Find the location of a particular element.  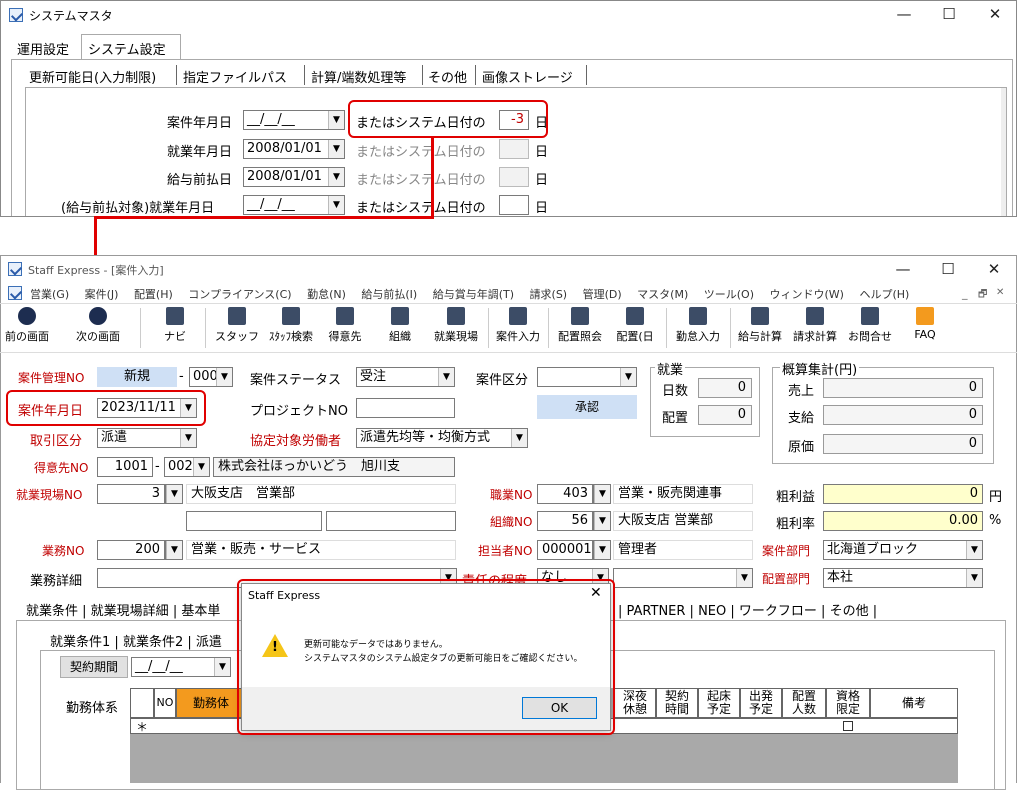

client-branch-select: 002 ▼ is located at coordinates (187, 467).